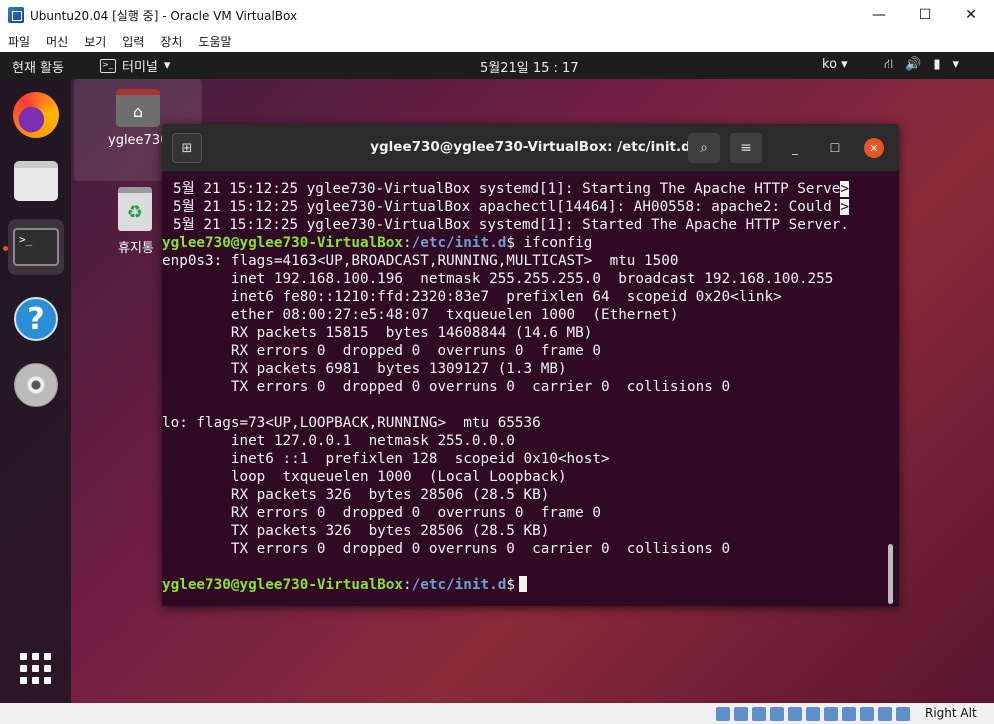 This screenshot has height=724, width=994. What do you see at coordinates (879, 15) in the screenshot?
I see `minimize-icon: —` at bounding box center [879, 15].